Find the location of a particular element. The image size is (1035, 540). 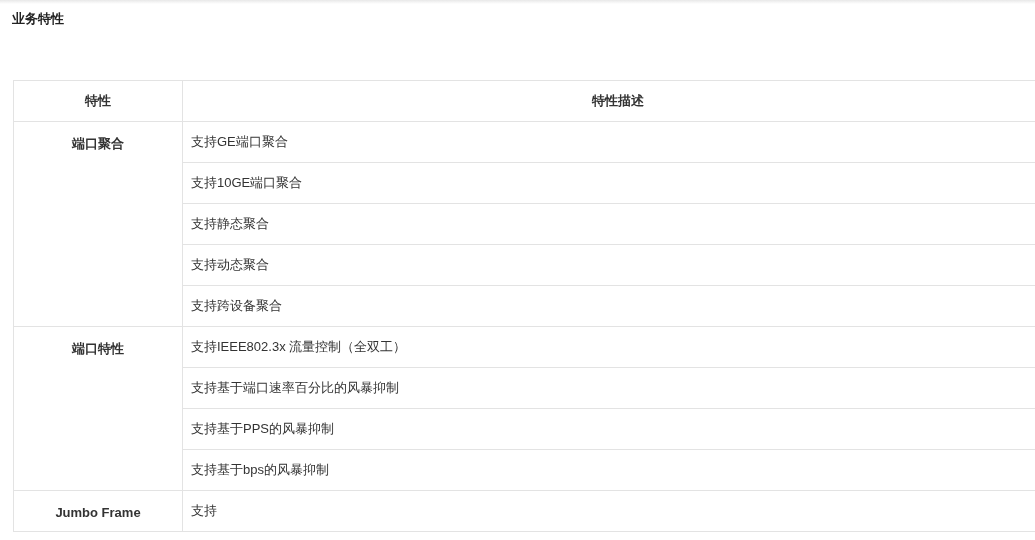

feature-cell: Jumbo Frame is located at coordinates (98, 511).